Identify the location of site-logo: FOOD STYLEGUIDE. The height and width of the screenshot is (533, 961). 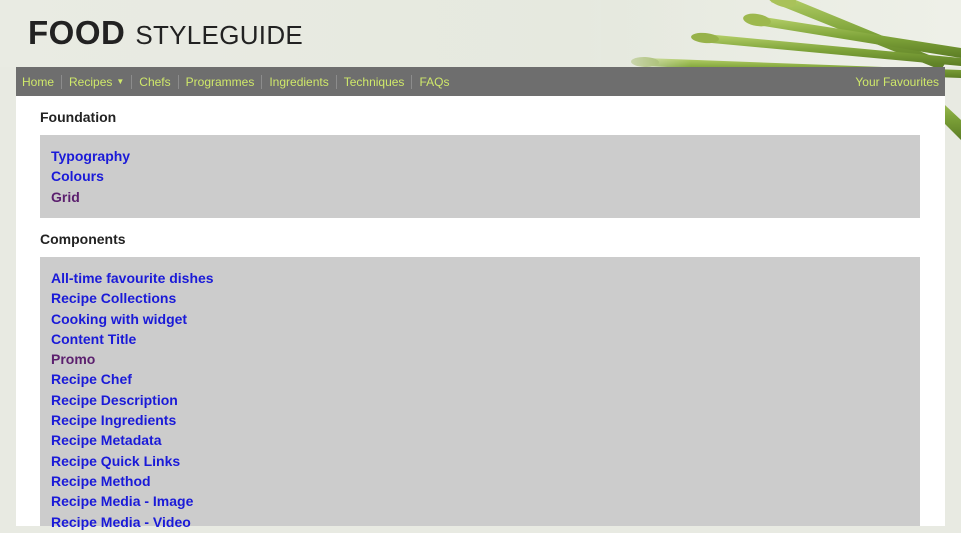
(165, 34).